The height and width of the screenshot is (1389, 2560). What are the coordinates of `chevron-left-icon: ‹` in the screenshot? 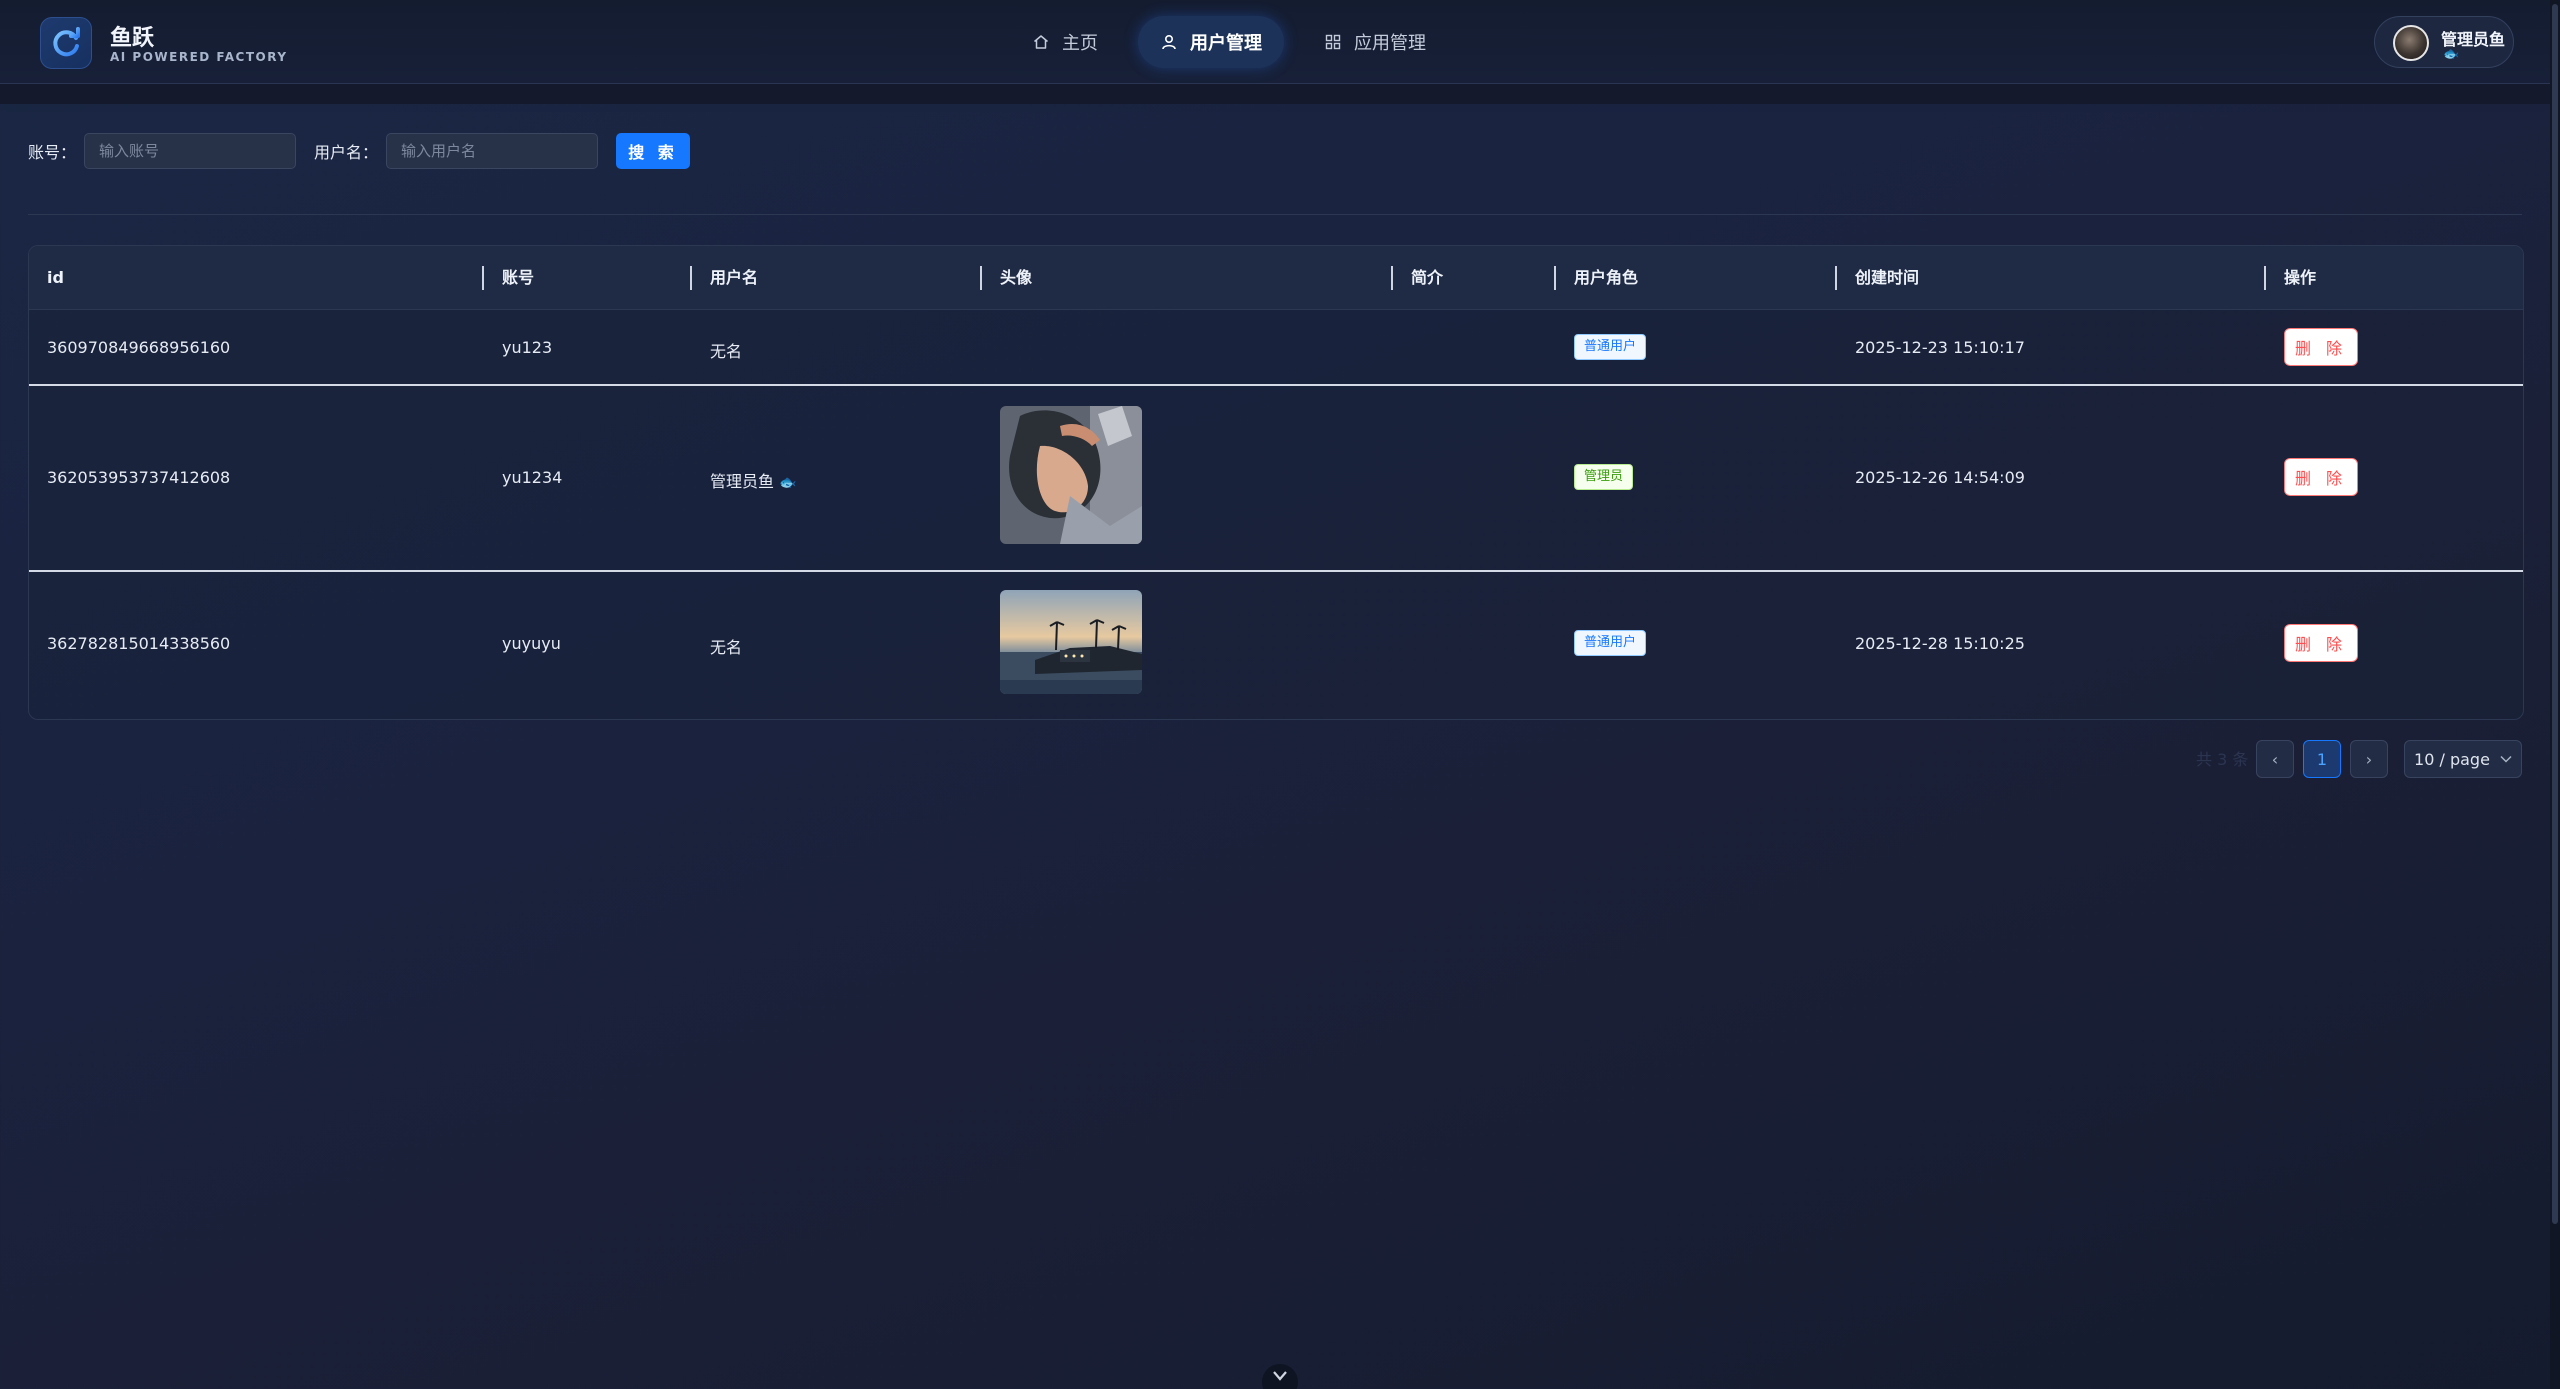 It's located at (2275, 759).